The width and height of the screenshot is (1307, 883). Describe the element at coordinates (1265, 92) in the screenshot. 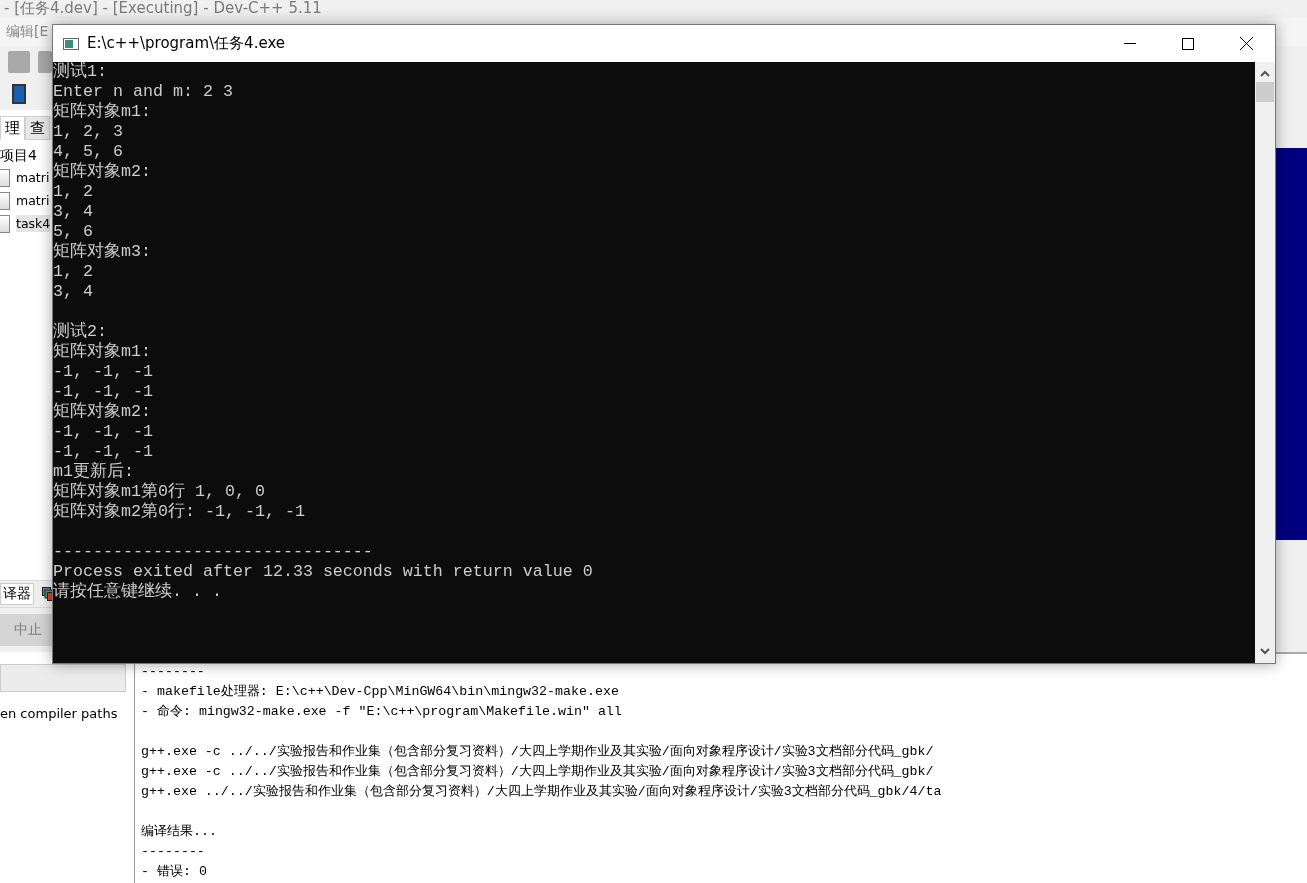

I see `scroll-thumb` at that location.